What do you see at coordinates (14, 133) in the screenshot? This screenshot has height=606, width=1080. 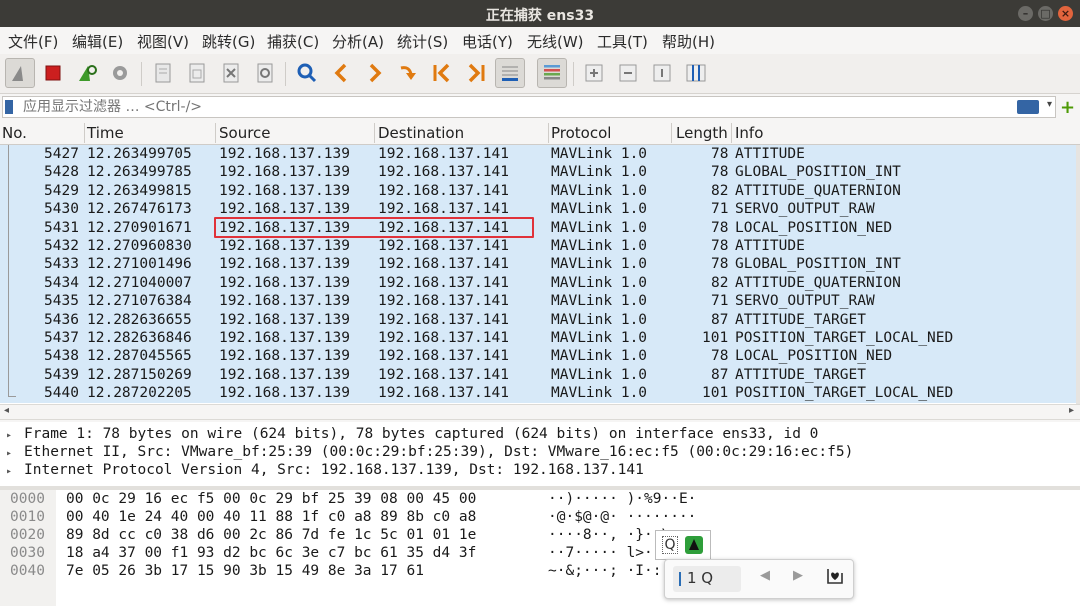 I see `column-no: No.` at bounding box center [14, 133].